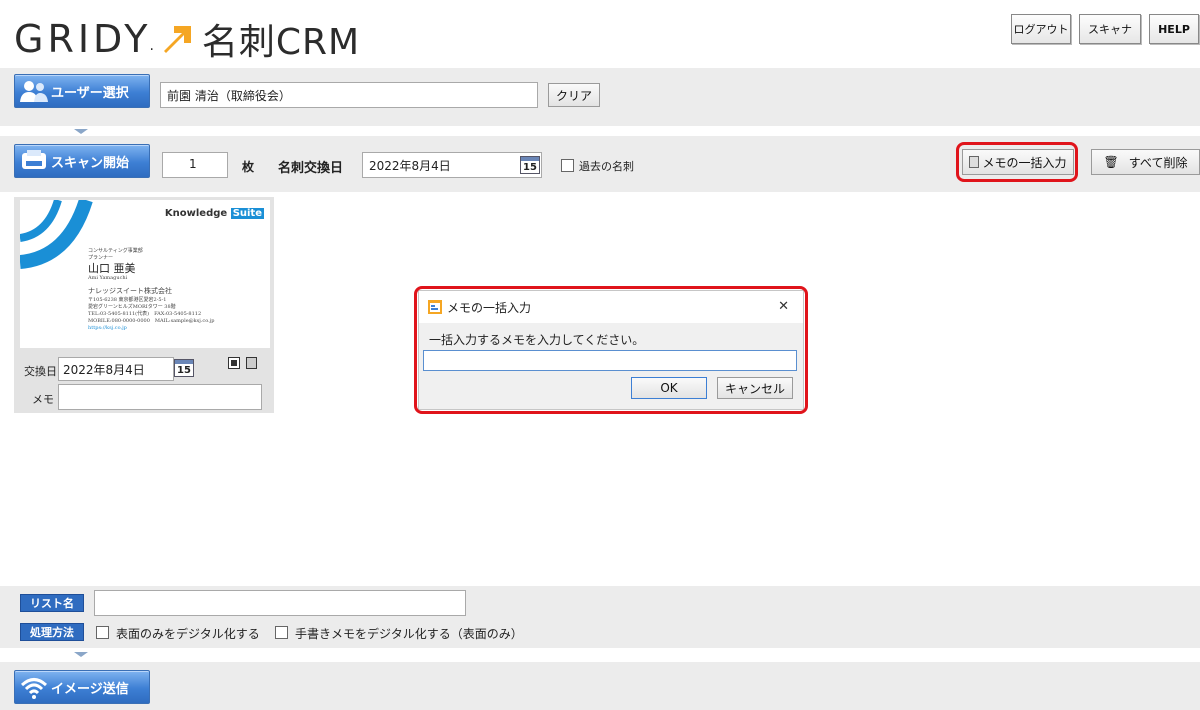 The width and height of the screenshot is (1200, 710). What do you see at coordinates (43, 399) in the screenshot?
I see `memo-label: メモ` at bounding box center [43, 399].